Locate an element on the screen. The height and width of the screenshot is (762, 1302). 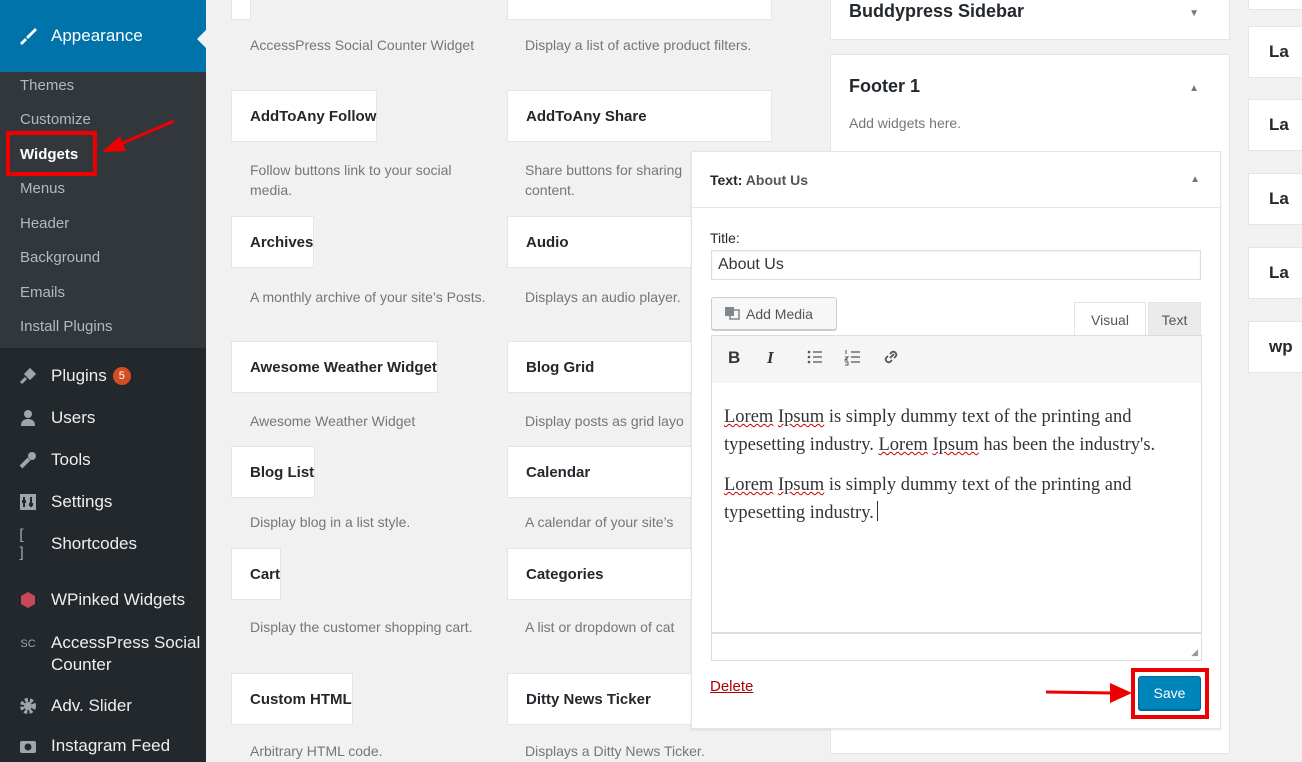
menu-wpinked-widgets: WPinked Widgets is located at coordinates (103, 600).